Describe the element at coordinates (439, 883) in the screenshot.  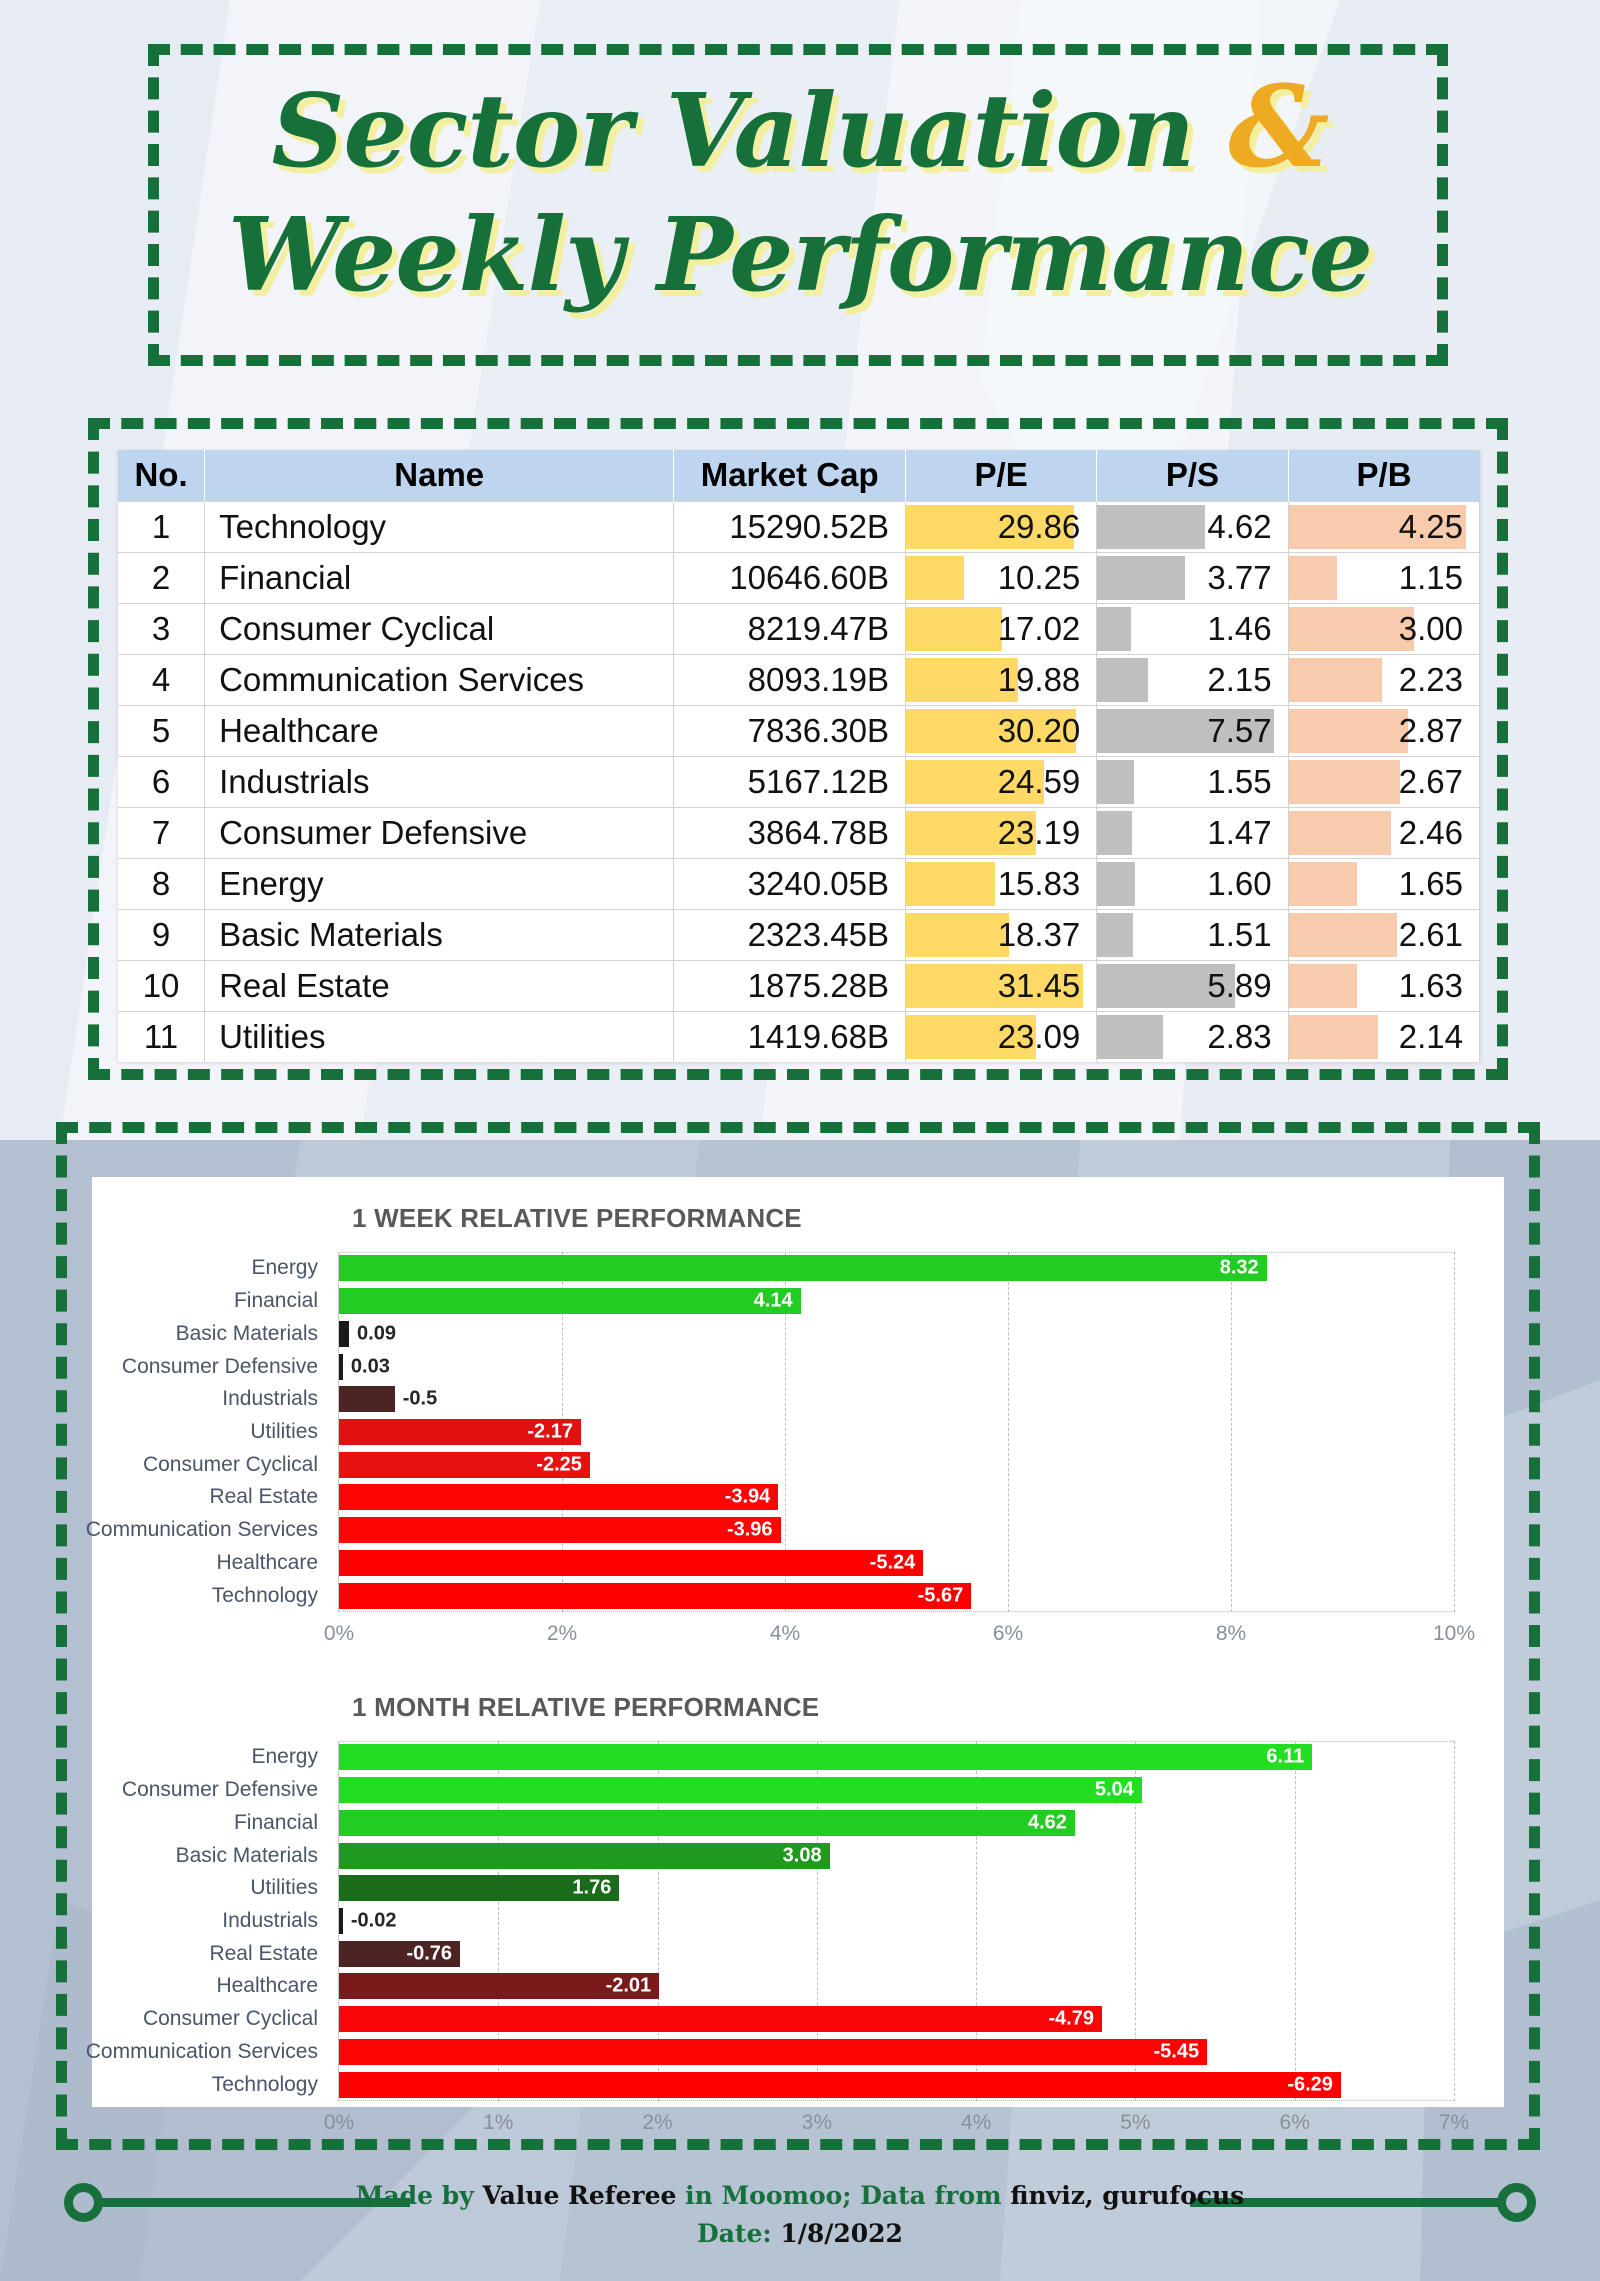
I see `cell-name: Energy` at that location.